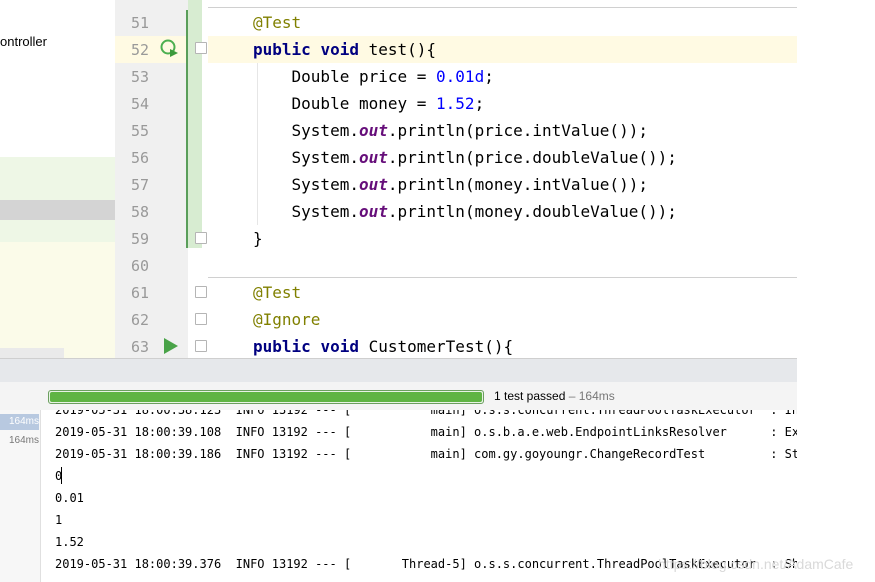  What do you see at coordinates (187, 129) in the screenshot?
I see `change-marker-line` at bounding box center [187, 129].